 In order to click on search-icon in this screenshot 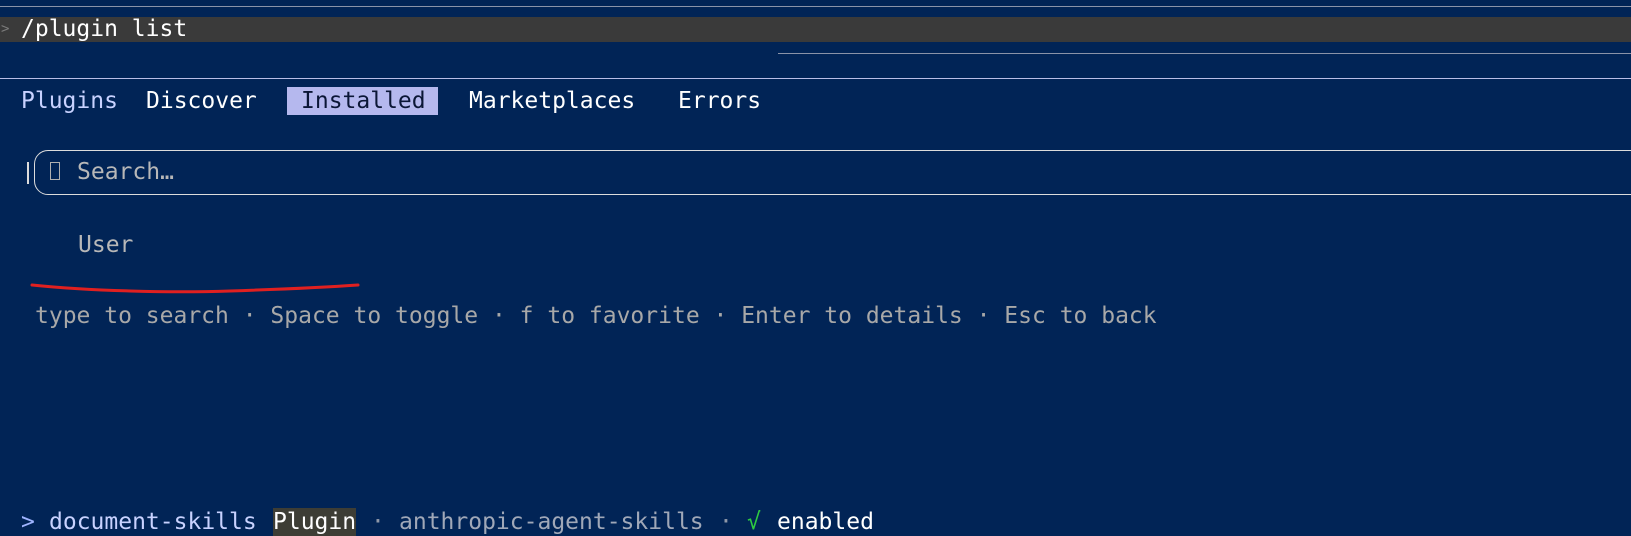, I will do `click(55, 171)`.